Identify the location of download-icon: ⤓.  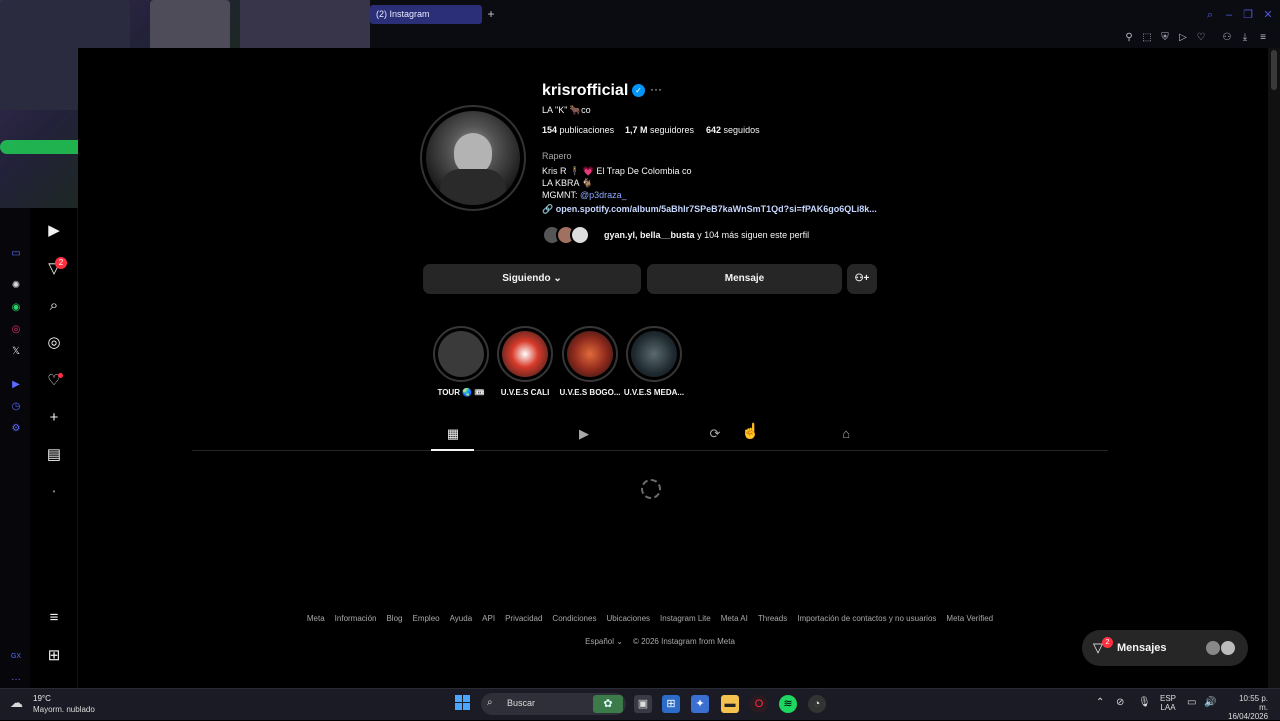
(1245, 38).